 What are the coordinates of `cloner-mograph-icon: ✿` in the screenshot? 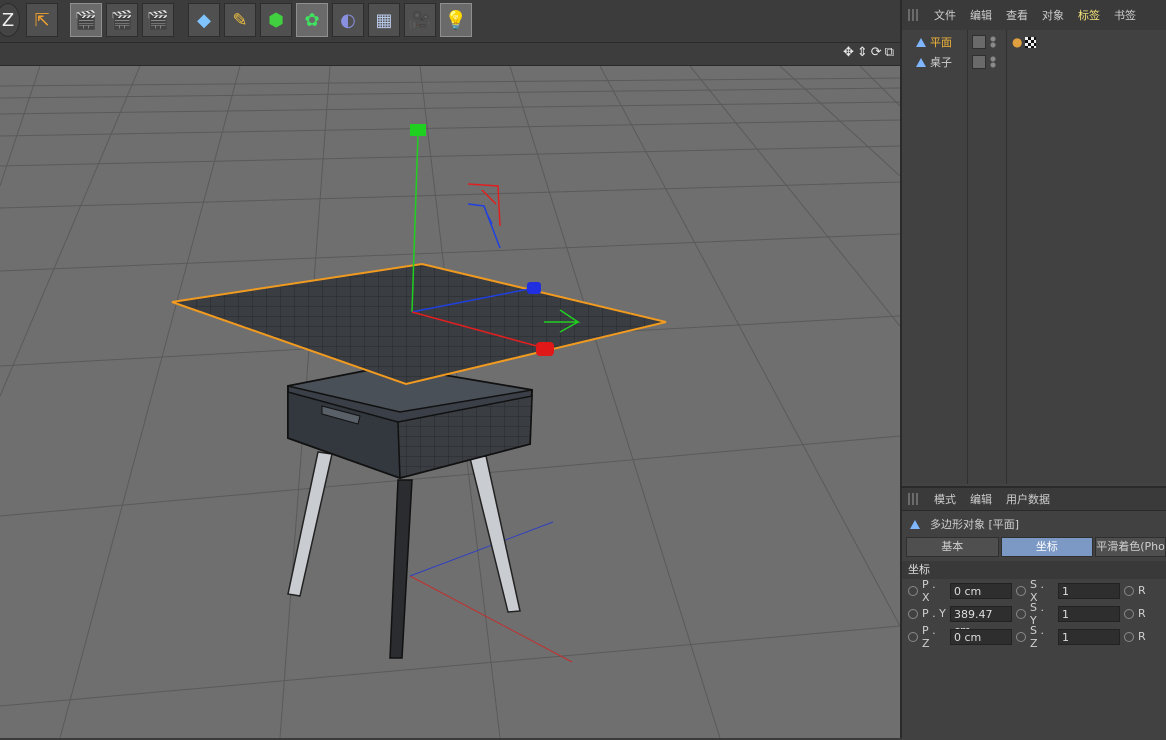 It's located at (312, 20).